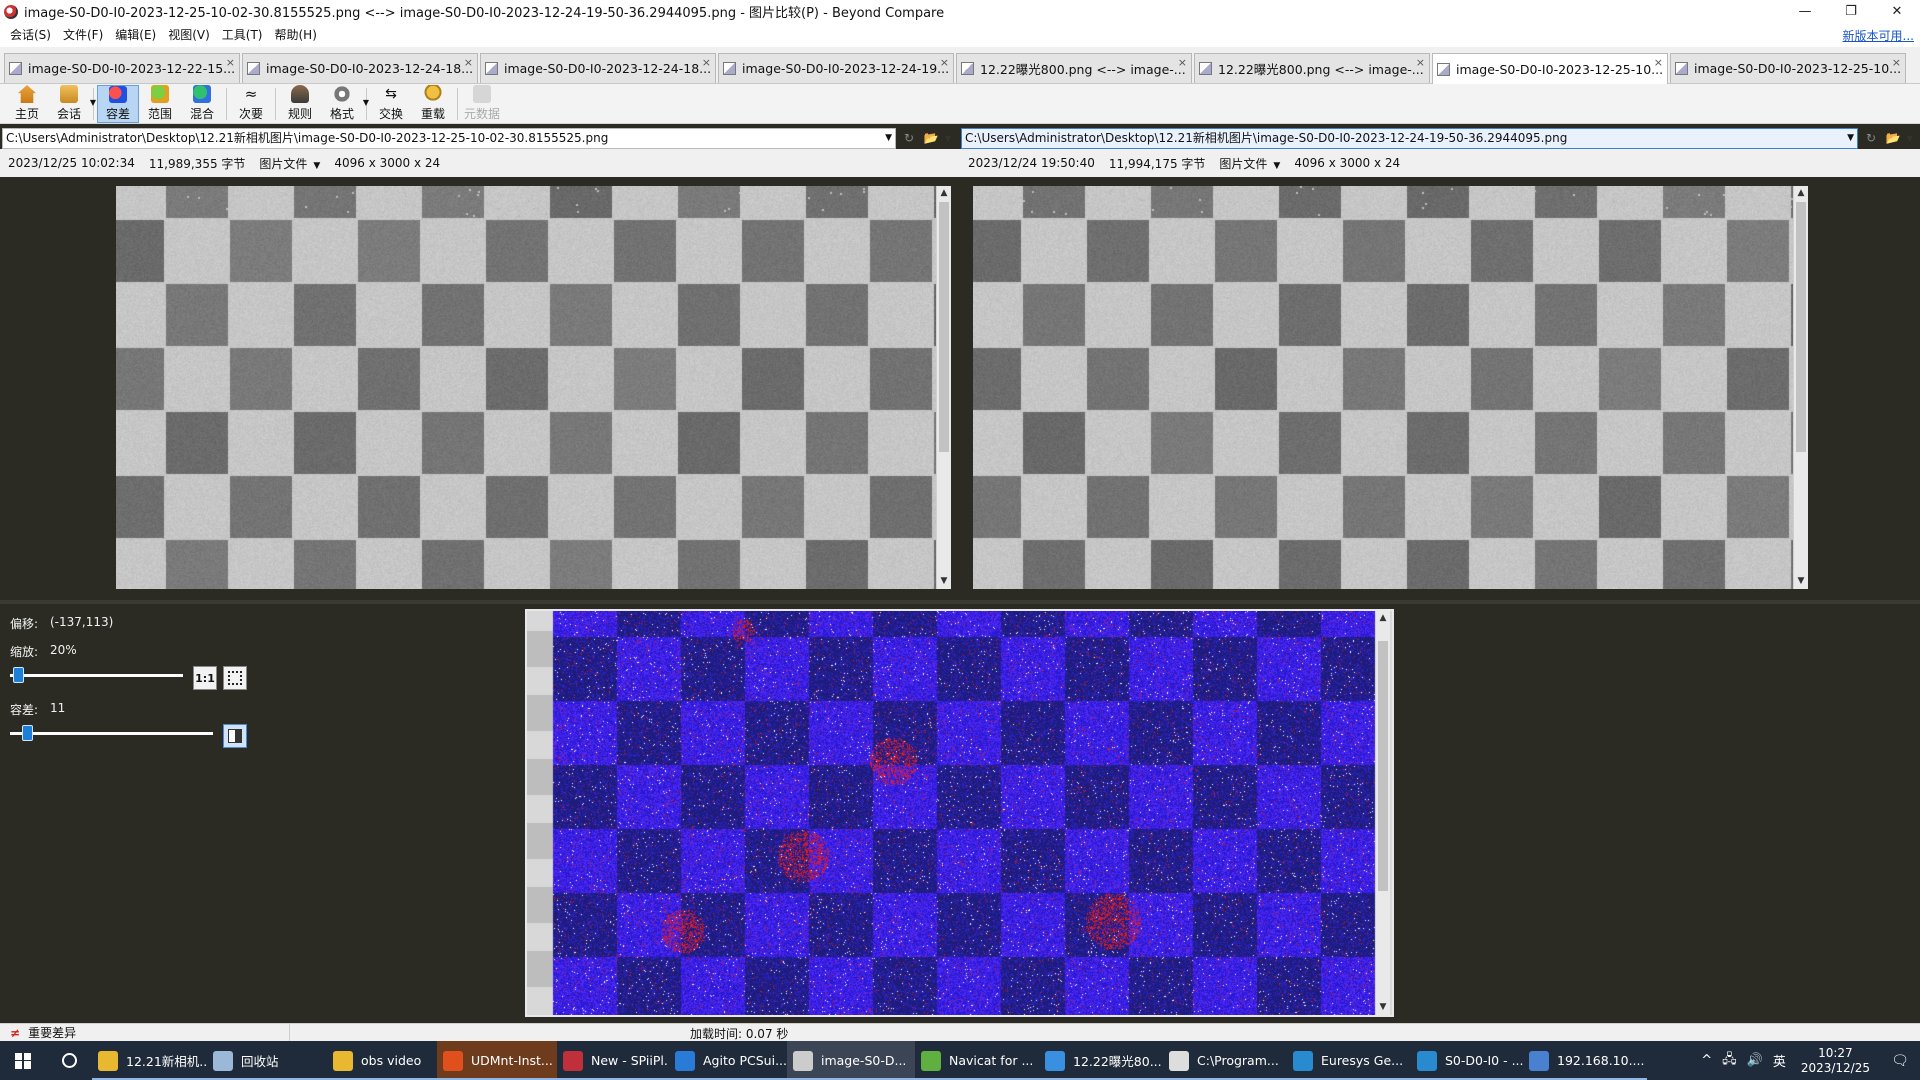  Describe the element at coordinates (1249, 163) in the screenshot. I see `right-file-type: 图片文件 ▼` at that location.